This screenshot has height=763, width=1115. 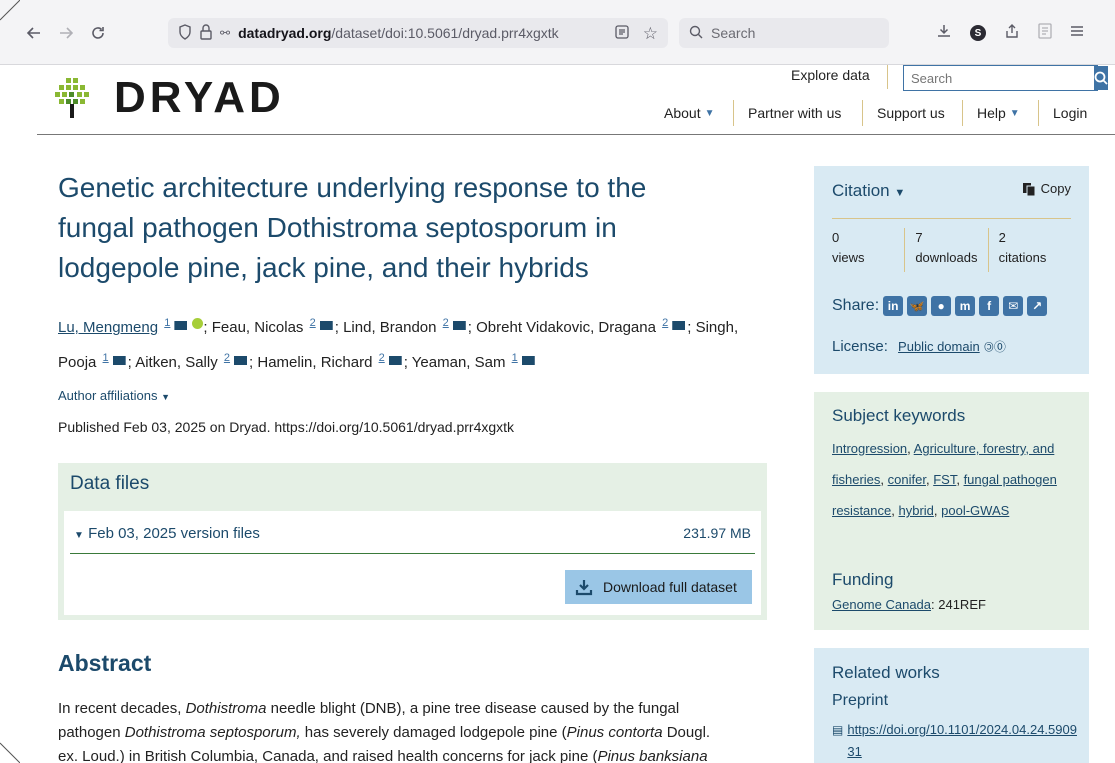 What do you see at coordinates (66, 33) in the screenshot?
I see `forward-icon` at bounding box center [66, 33].